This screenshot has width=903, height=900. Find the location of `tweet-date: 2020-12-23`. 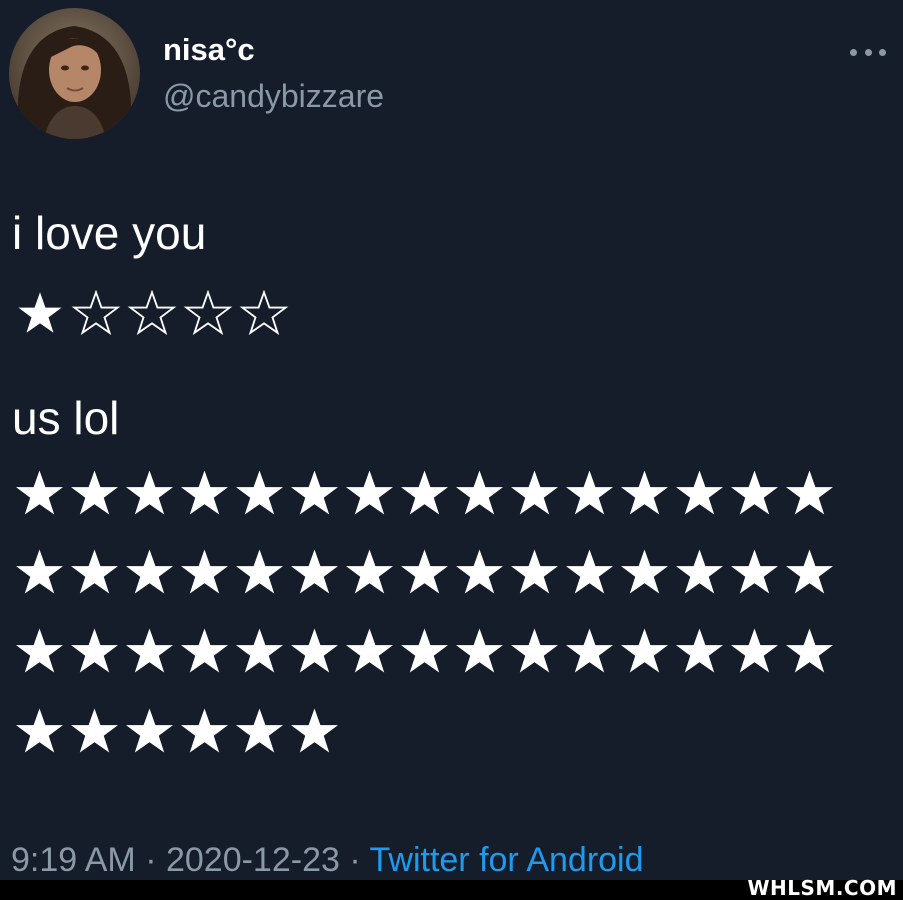

tweet-date: 2020-12-23 is located at coordinates (252, 860).